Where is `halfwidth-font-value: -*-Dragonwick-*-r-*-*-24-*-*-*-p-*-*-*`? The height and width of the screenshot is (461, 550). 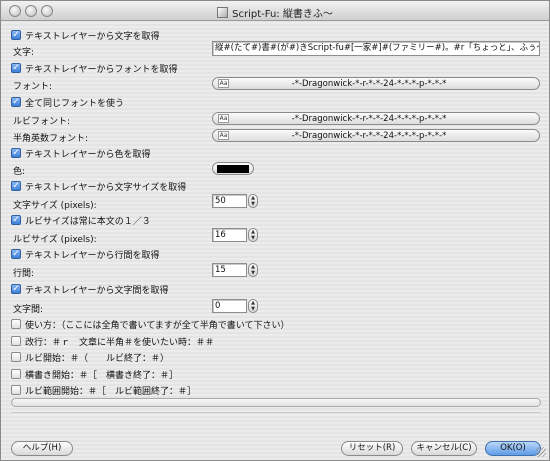 halfwidth-font-value: -*-Dragonwick-*-r-*-*-24-*-*-*-p-*-*-* is located at coordinates (369, 135).